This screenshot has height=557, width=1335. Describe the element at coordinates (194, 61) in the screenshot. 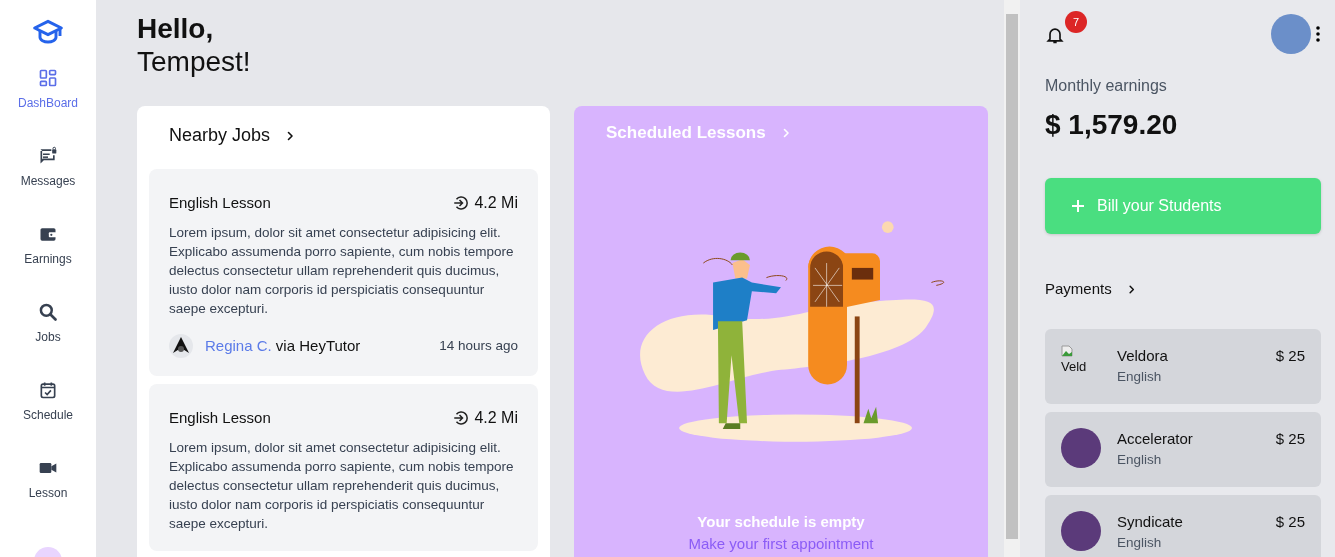

I see `user-name: Tempest!` at that location.